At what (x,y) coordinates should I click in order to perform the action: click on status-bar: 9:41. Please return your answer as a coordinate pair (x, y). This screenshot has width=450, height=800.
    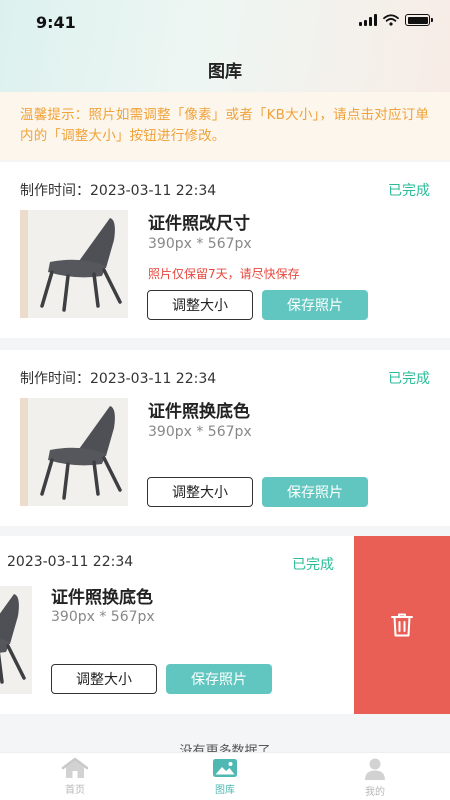
    Looking at the image, I should click on (225, 22).